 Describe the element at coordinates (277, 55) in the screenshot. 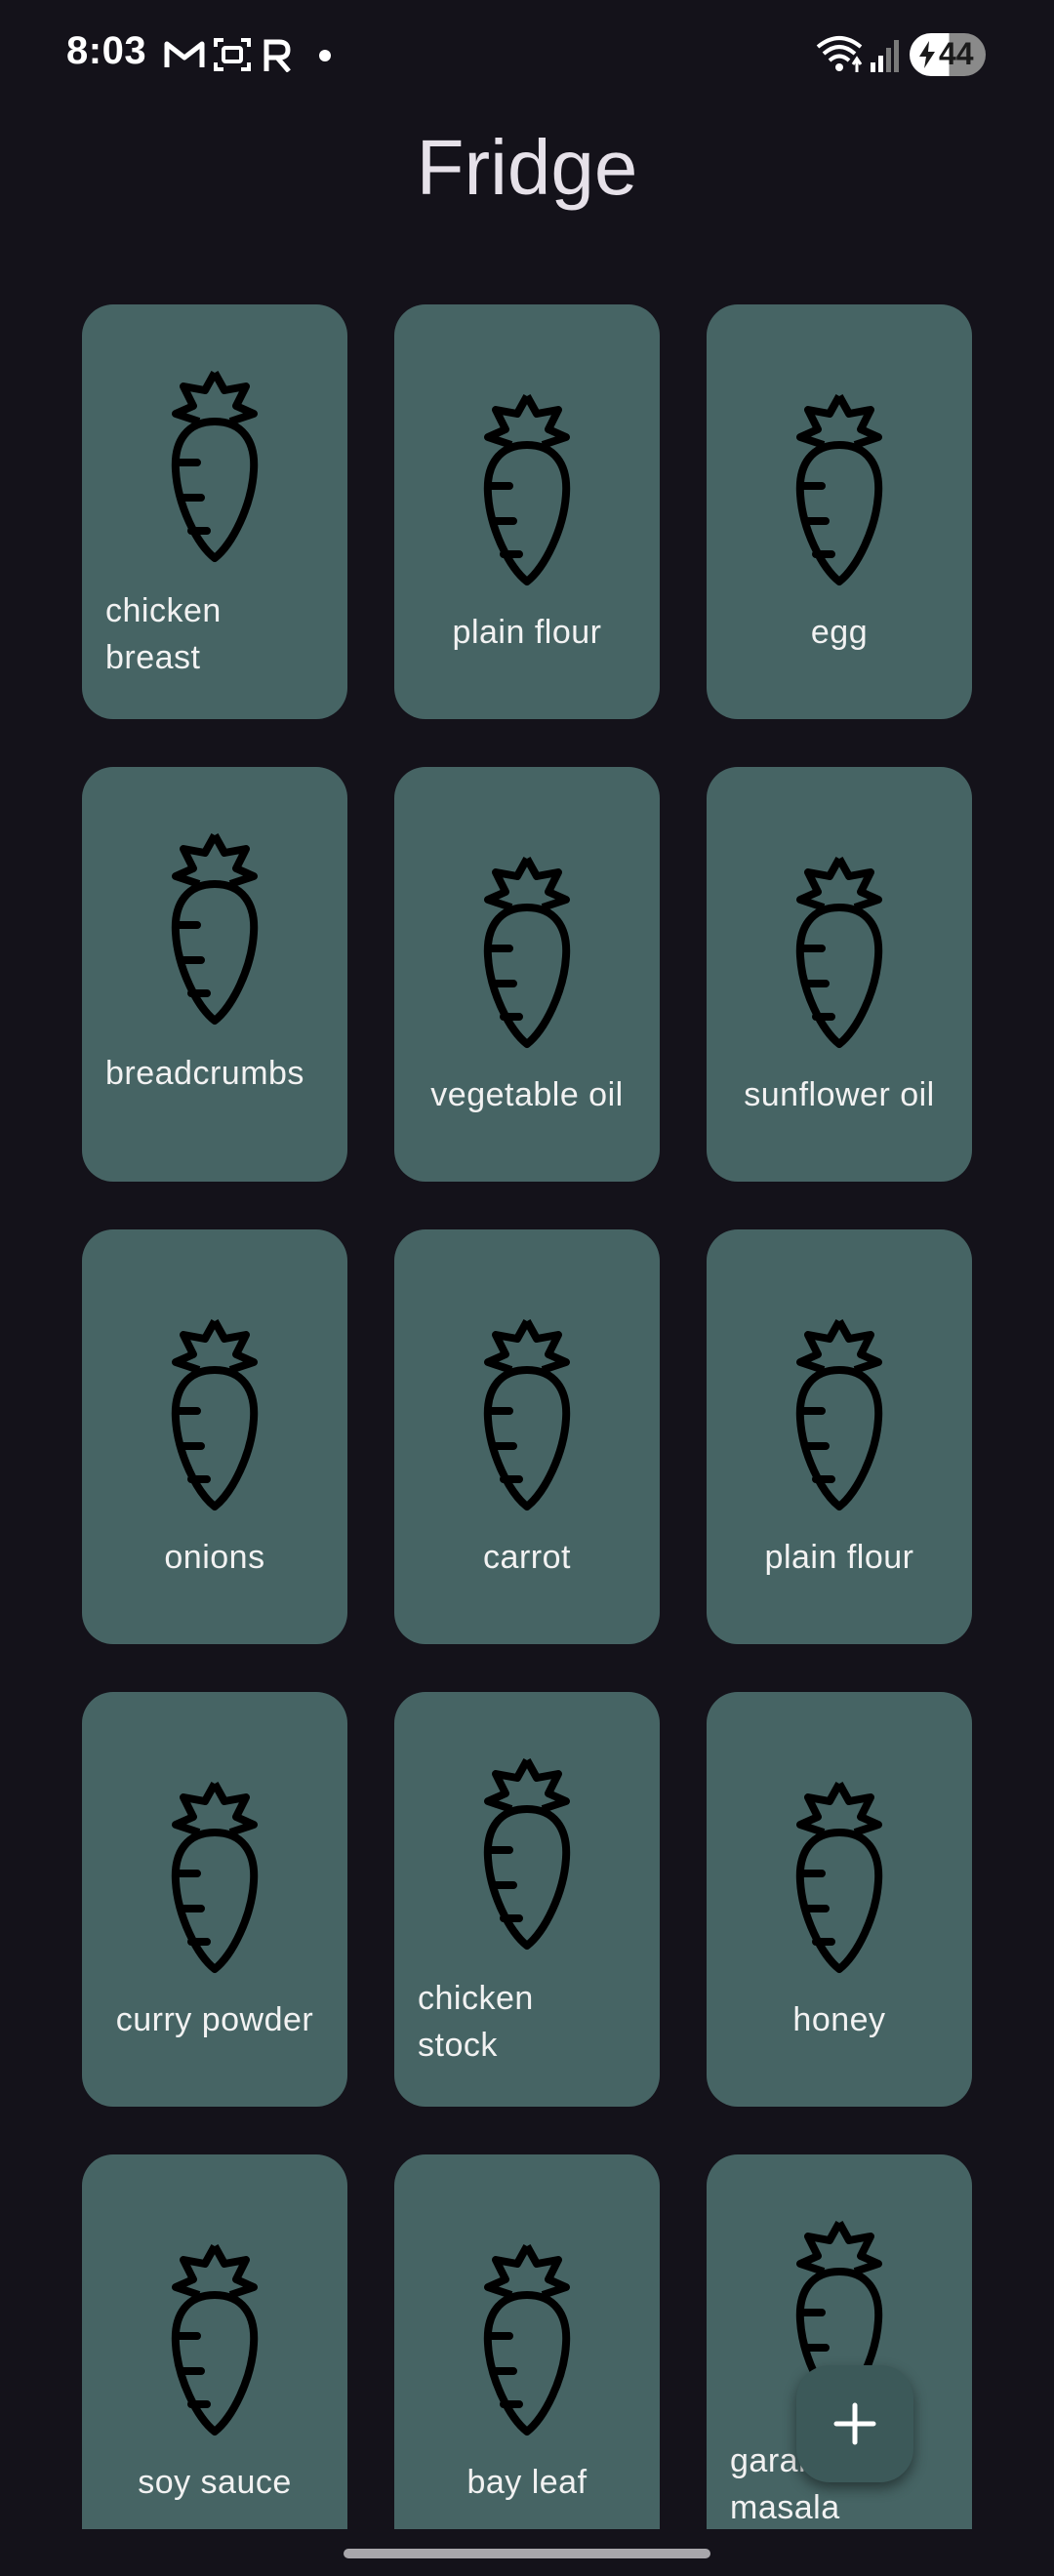

I see `r-app-icon` at that location.